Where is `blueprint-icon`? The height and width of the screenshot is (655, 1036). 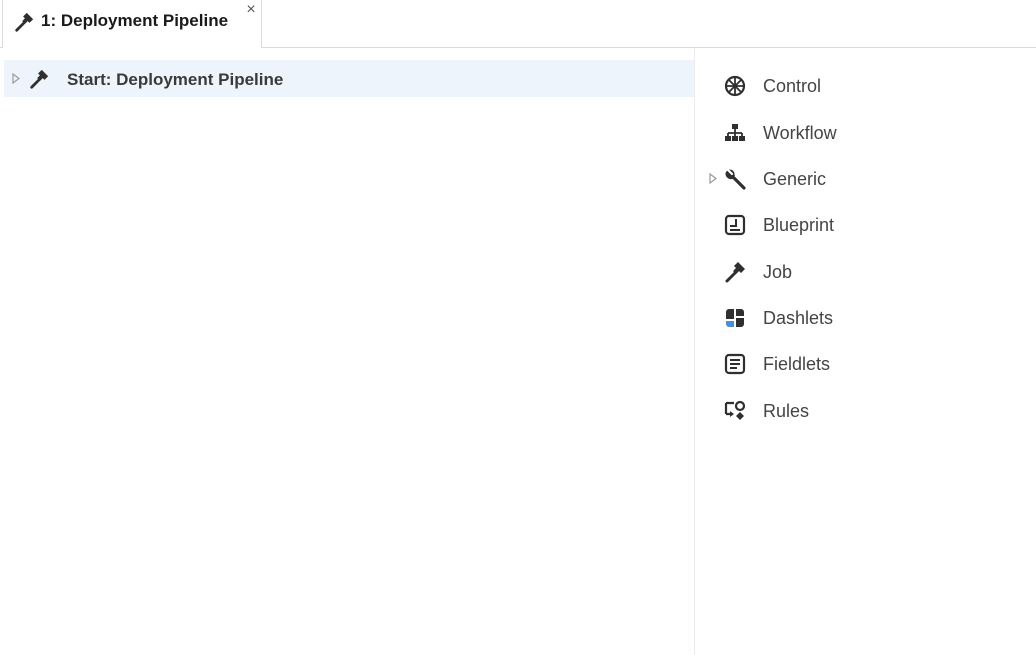
blueprint-icon is located at coordinates (735, 225).